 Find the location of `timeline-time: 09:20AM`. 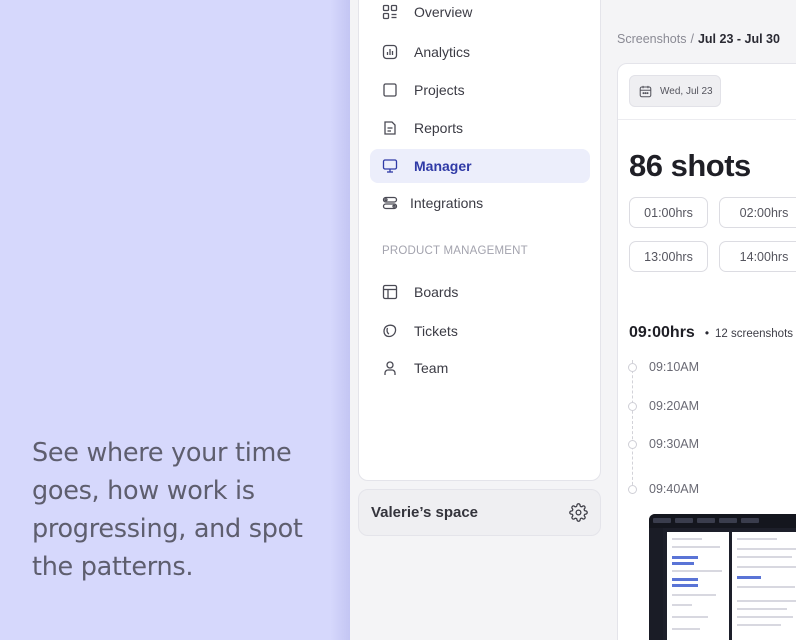

timeline-time: 09:20AM is located at coordinates (674, 406).